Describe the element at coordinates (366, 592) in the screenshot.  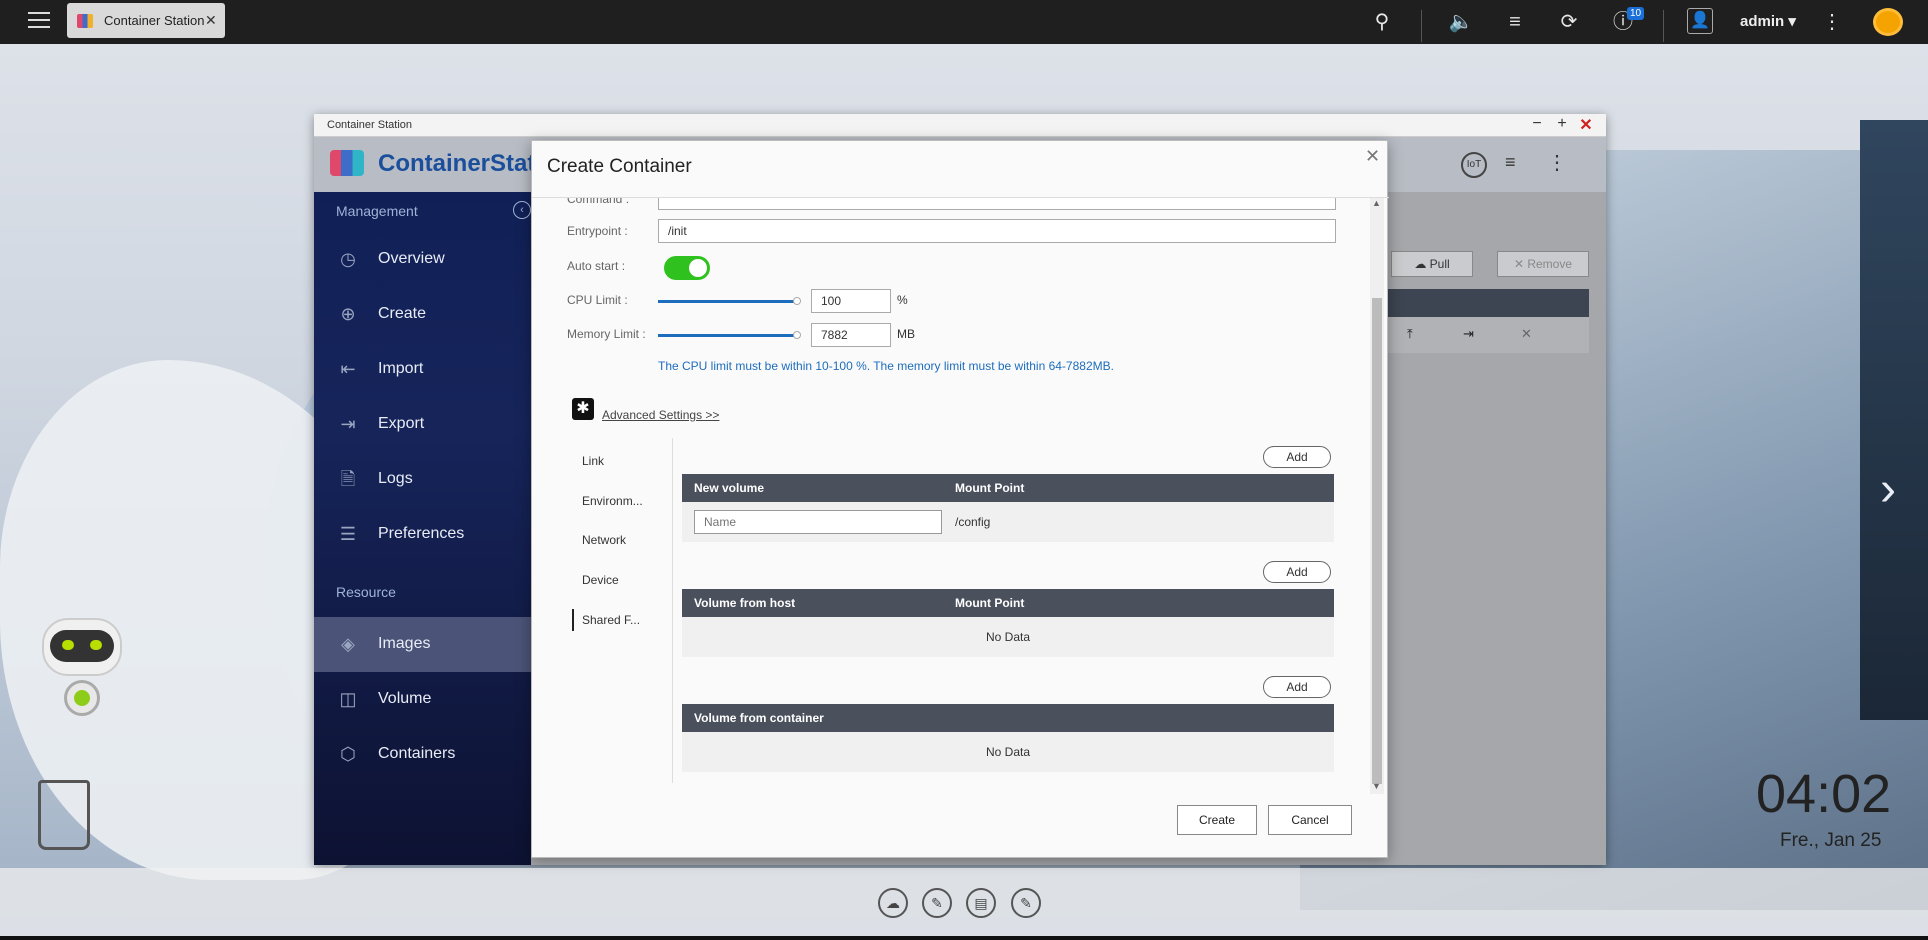
I see `section-resource: Resource` at that location.